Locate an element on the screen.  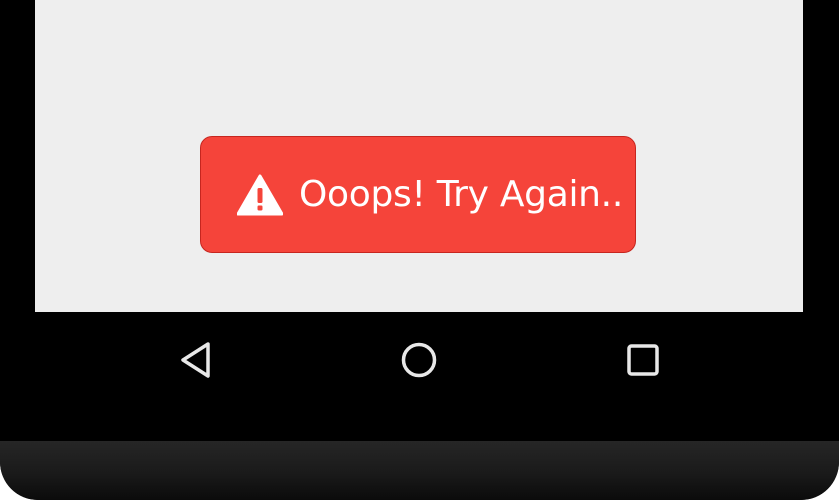
circle-home-icon is located at coordinates (419, 360).